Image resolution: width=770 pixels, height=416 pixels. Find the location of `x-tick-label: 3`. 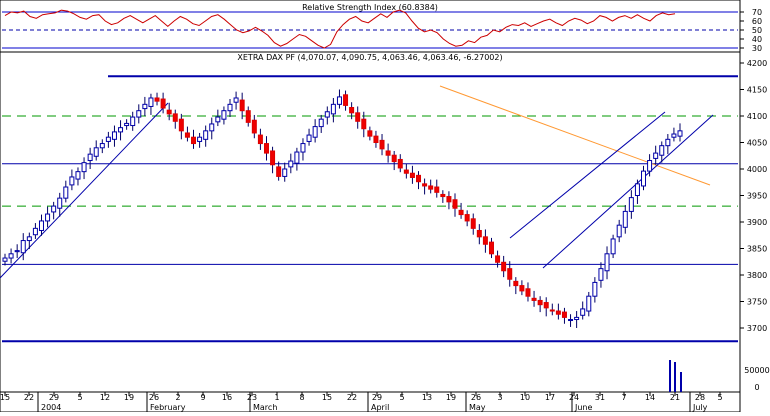

x-tick-label: 3 is located at coordinates (499, 397).